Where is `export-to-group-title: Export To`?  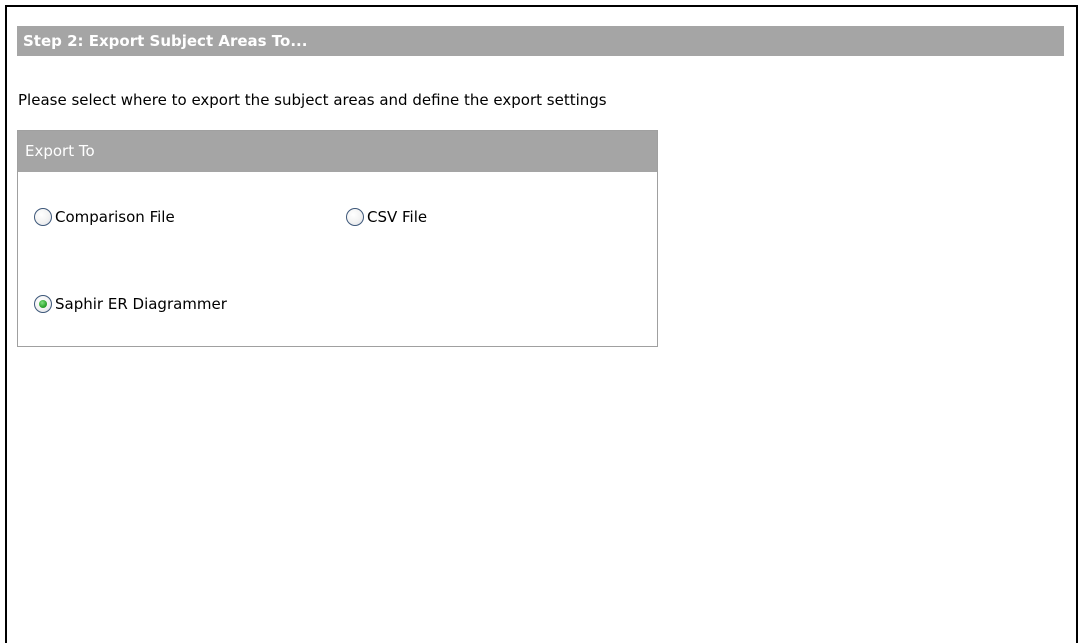 export-to-group-title: Export To is located at coordinates (337, 151).